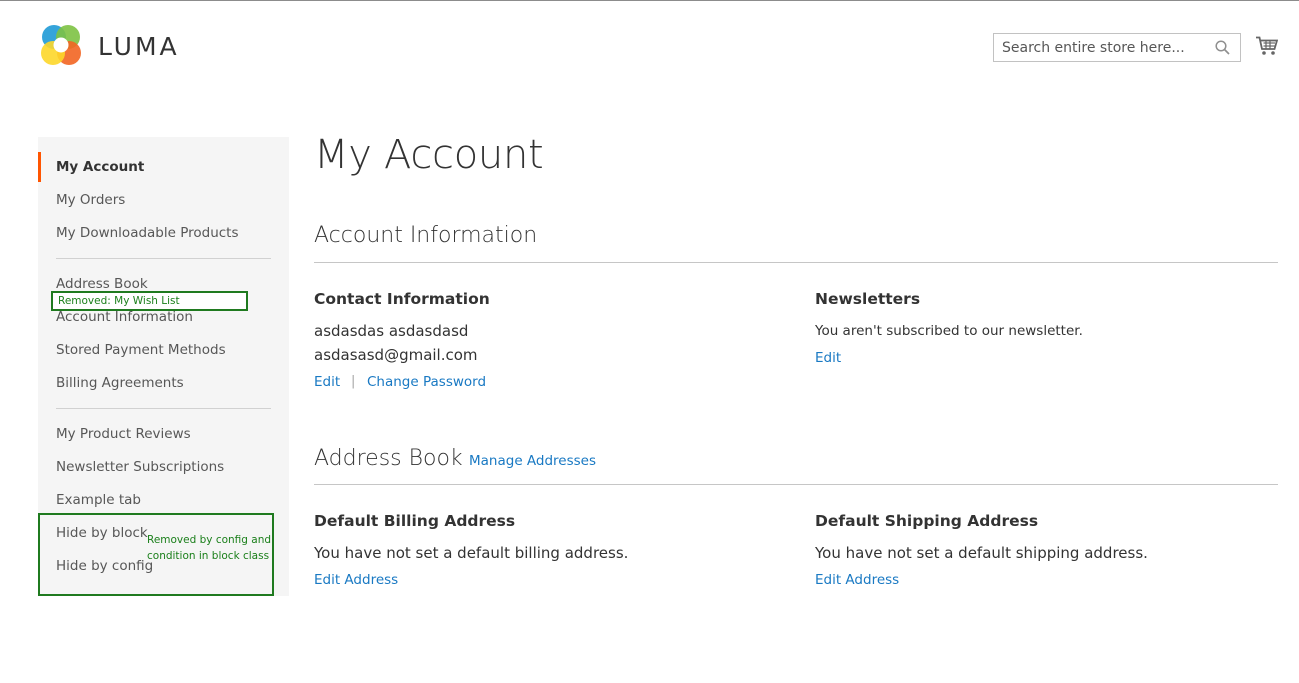 The width and height of the screenshot is (1299, 683). What do you see at coordinates (209, 540) in the screenshot?
I see `annotation-text-config-1: Removed by config and` at bounding box center [209, 540].